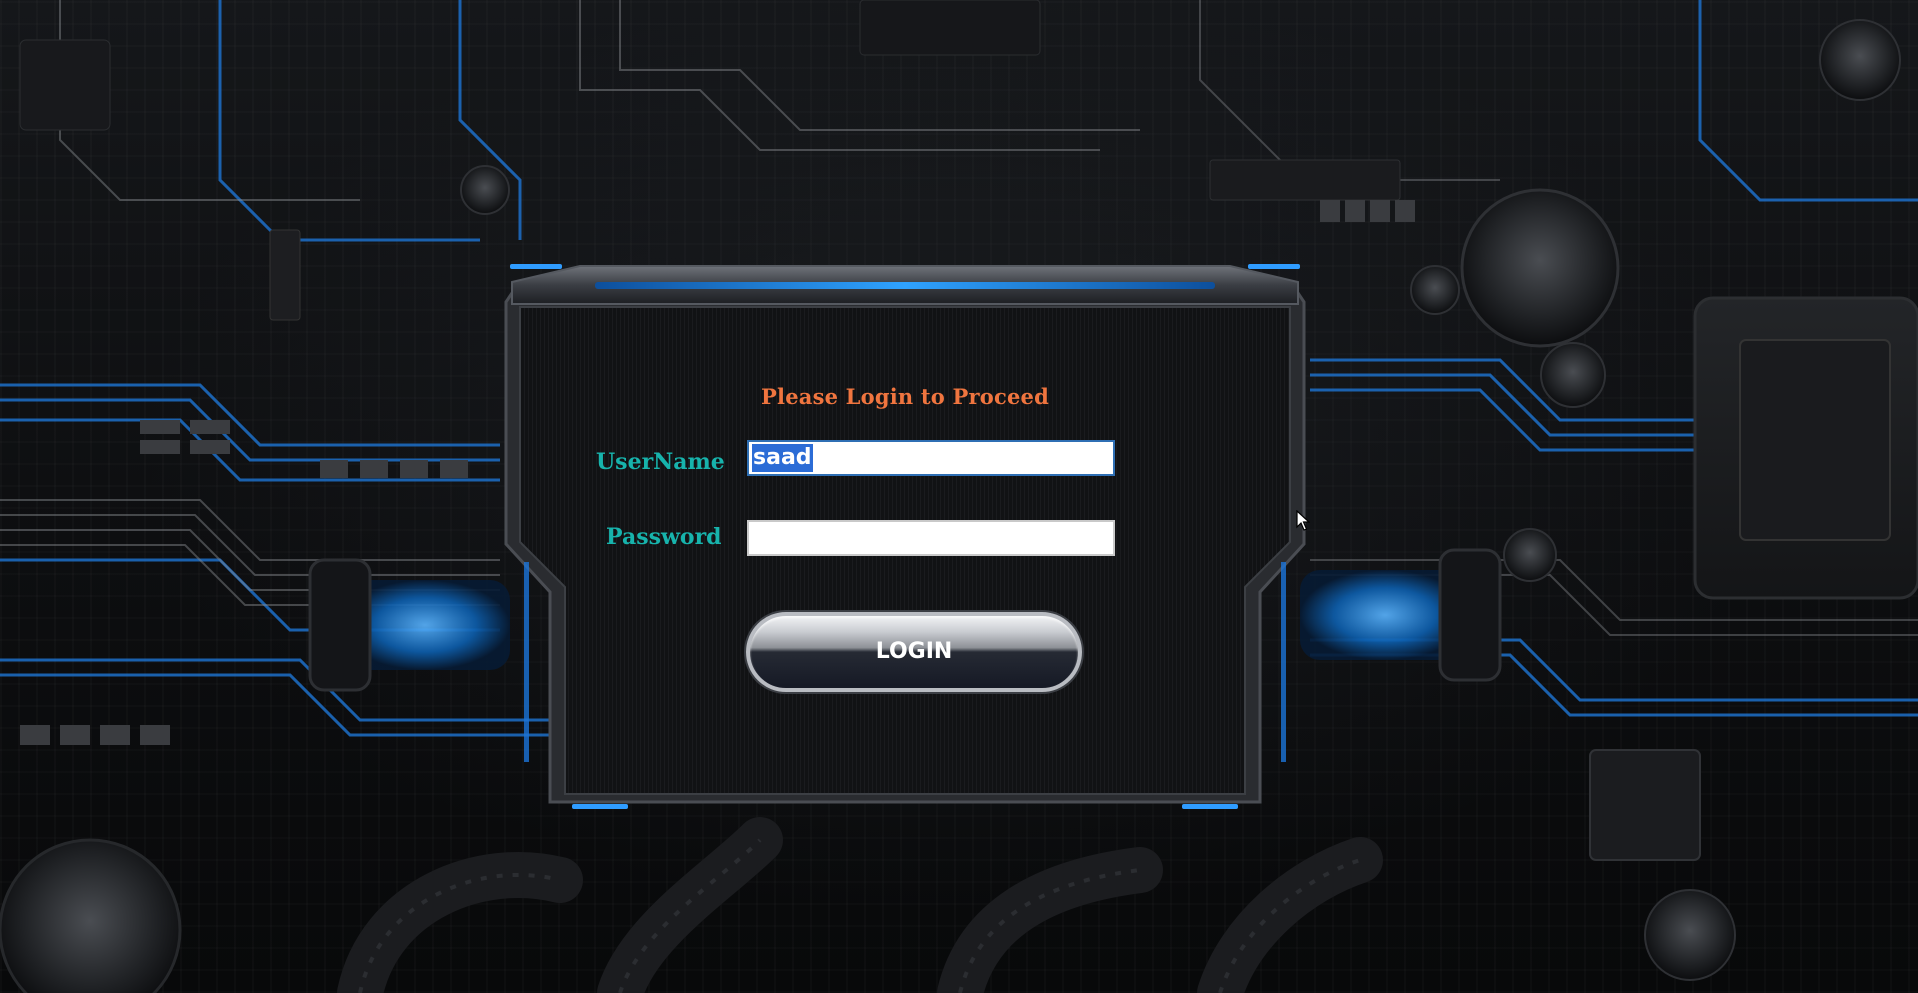  What do you see at coordinates (931, 458) in the screenshot?
I see `username-input: saad` at bounding box center [931, 458].